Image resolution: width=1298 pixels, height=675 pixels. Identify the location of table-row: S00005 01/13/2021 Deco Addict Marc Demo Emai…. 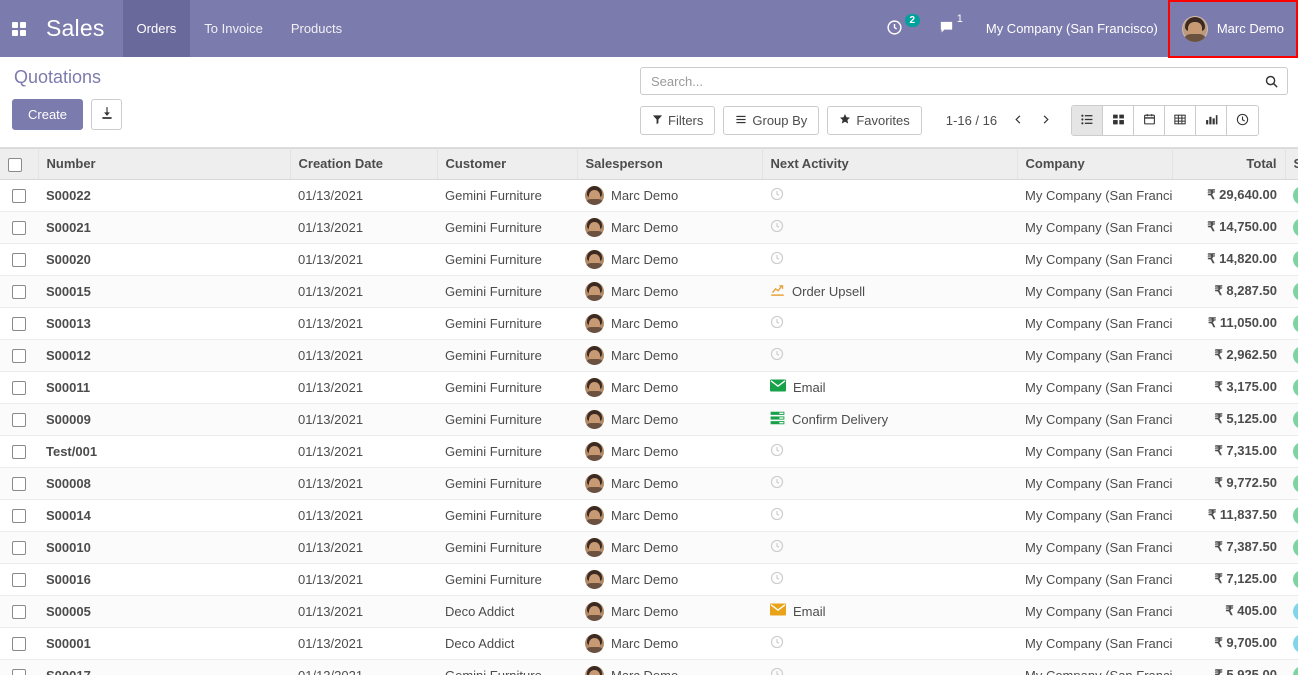
(649, 611).